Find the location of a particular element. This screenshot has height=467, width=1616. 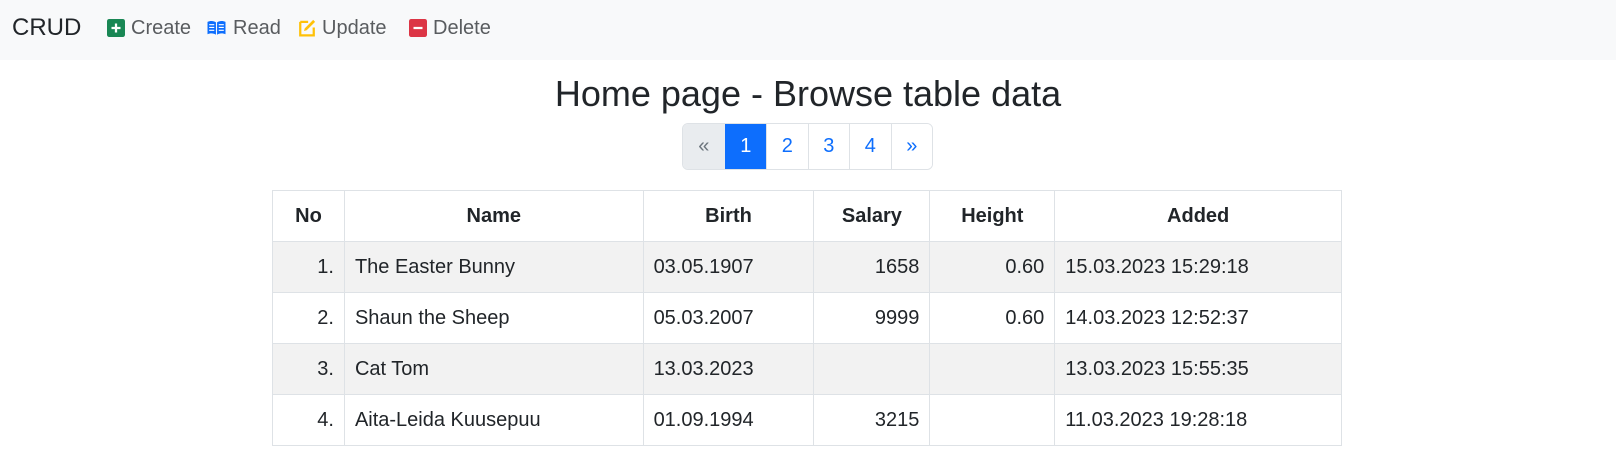

nav-update-link: Update is located at coordinates (342, 28).